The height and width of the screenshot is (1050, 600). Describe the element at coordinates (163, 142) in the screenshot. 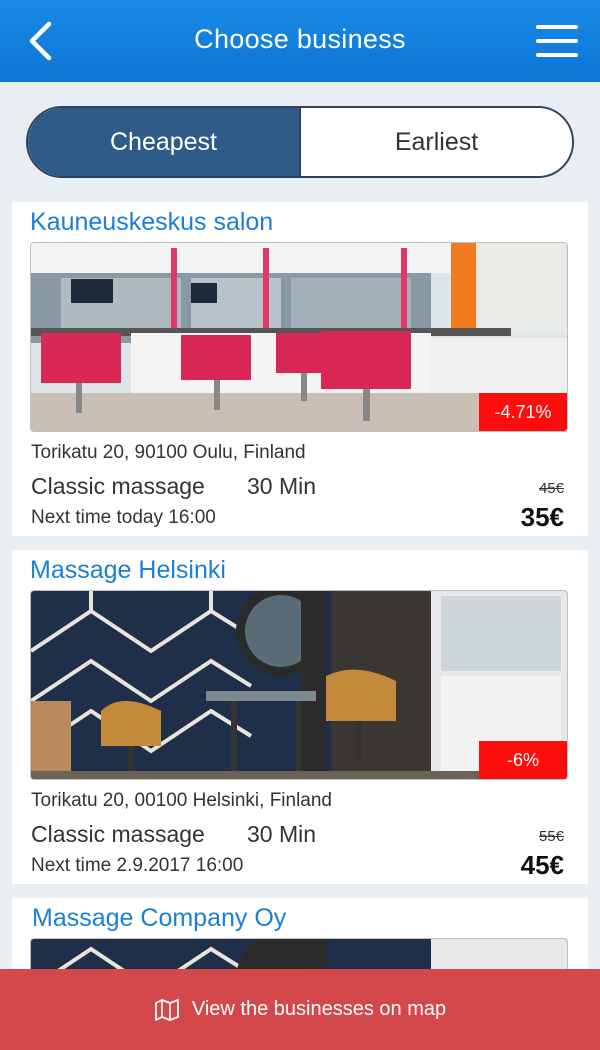

I see `sort-cheapest-button: Cheapest` at that location.